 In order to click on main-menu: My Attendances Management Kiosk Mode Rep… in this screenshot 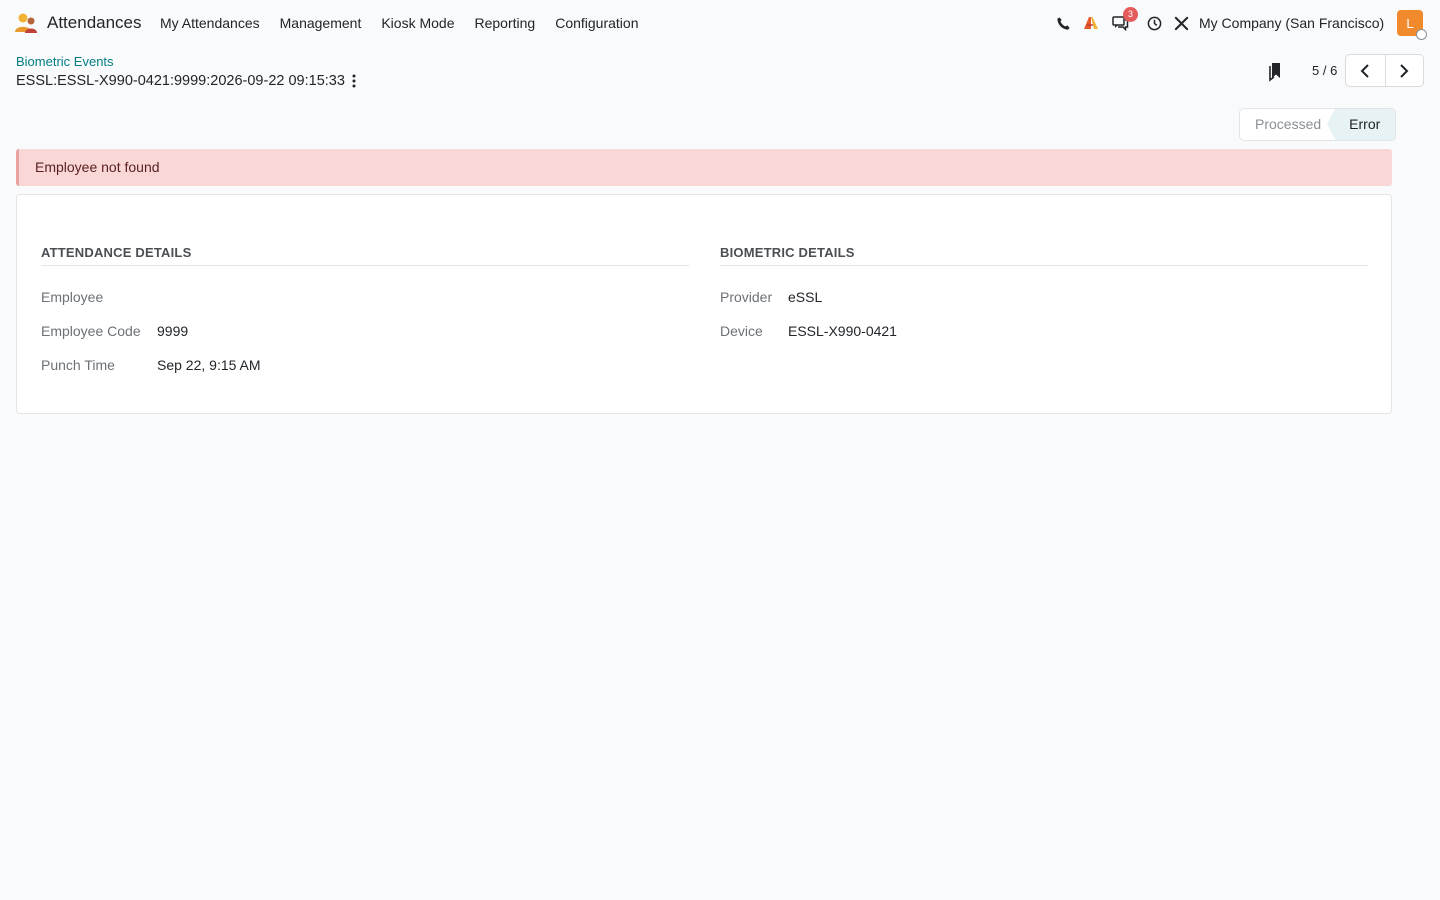, I will do `click(409, 23)`.